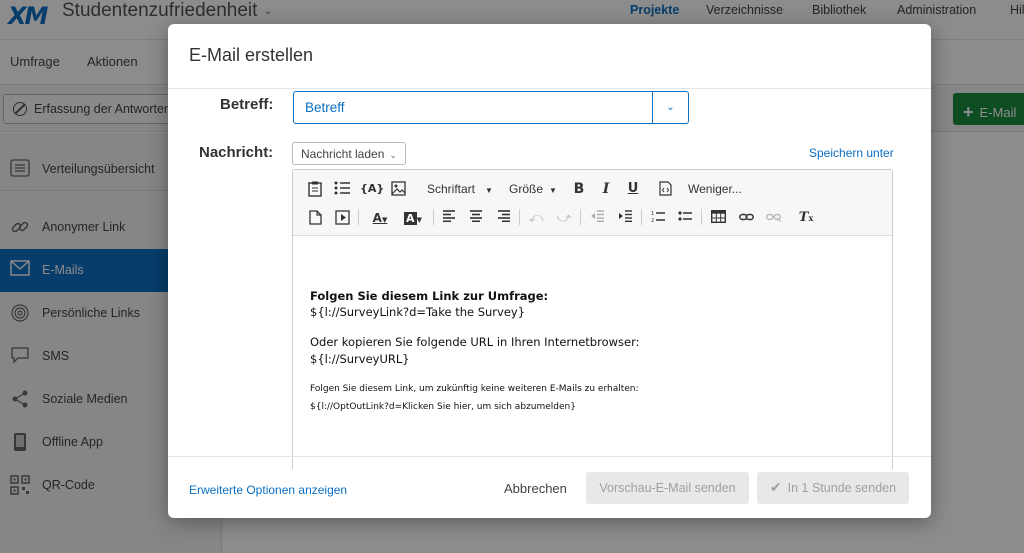 This screenshot has height=553, width=1024. I want to click on schedule-send-label: In 1 Stunde senden, so click(842, 488).